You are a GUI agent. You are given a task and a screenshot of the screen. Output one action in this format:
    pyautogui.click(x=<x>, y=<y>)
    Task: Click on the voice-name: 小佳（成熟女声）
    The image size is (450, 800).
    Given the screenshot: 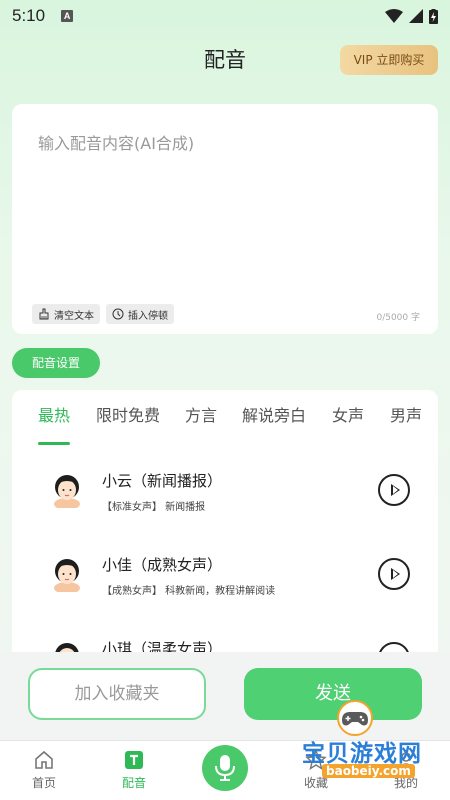 What is the action you would take?
    pyautogui.click(x=162, y=565)
    